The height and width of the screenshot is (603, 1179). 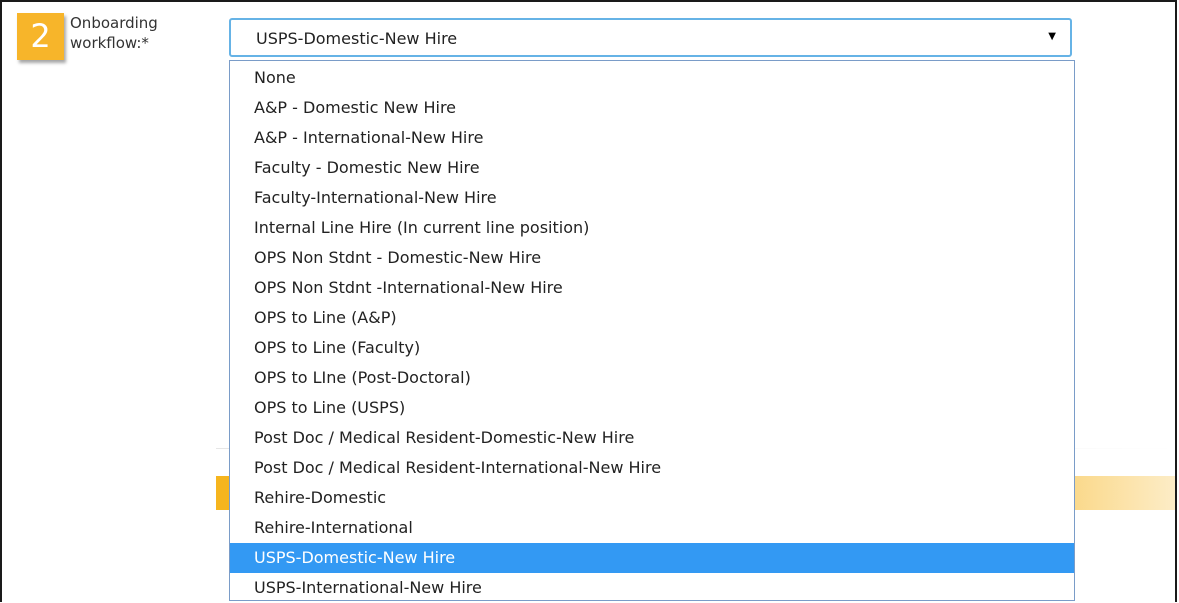 What do you see at coordinates (652, 378) in the screenshot?
I see `dropdown-option: OPS to LIne (Post-Doctoral)` at bounding box center [652, 378].